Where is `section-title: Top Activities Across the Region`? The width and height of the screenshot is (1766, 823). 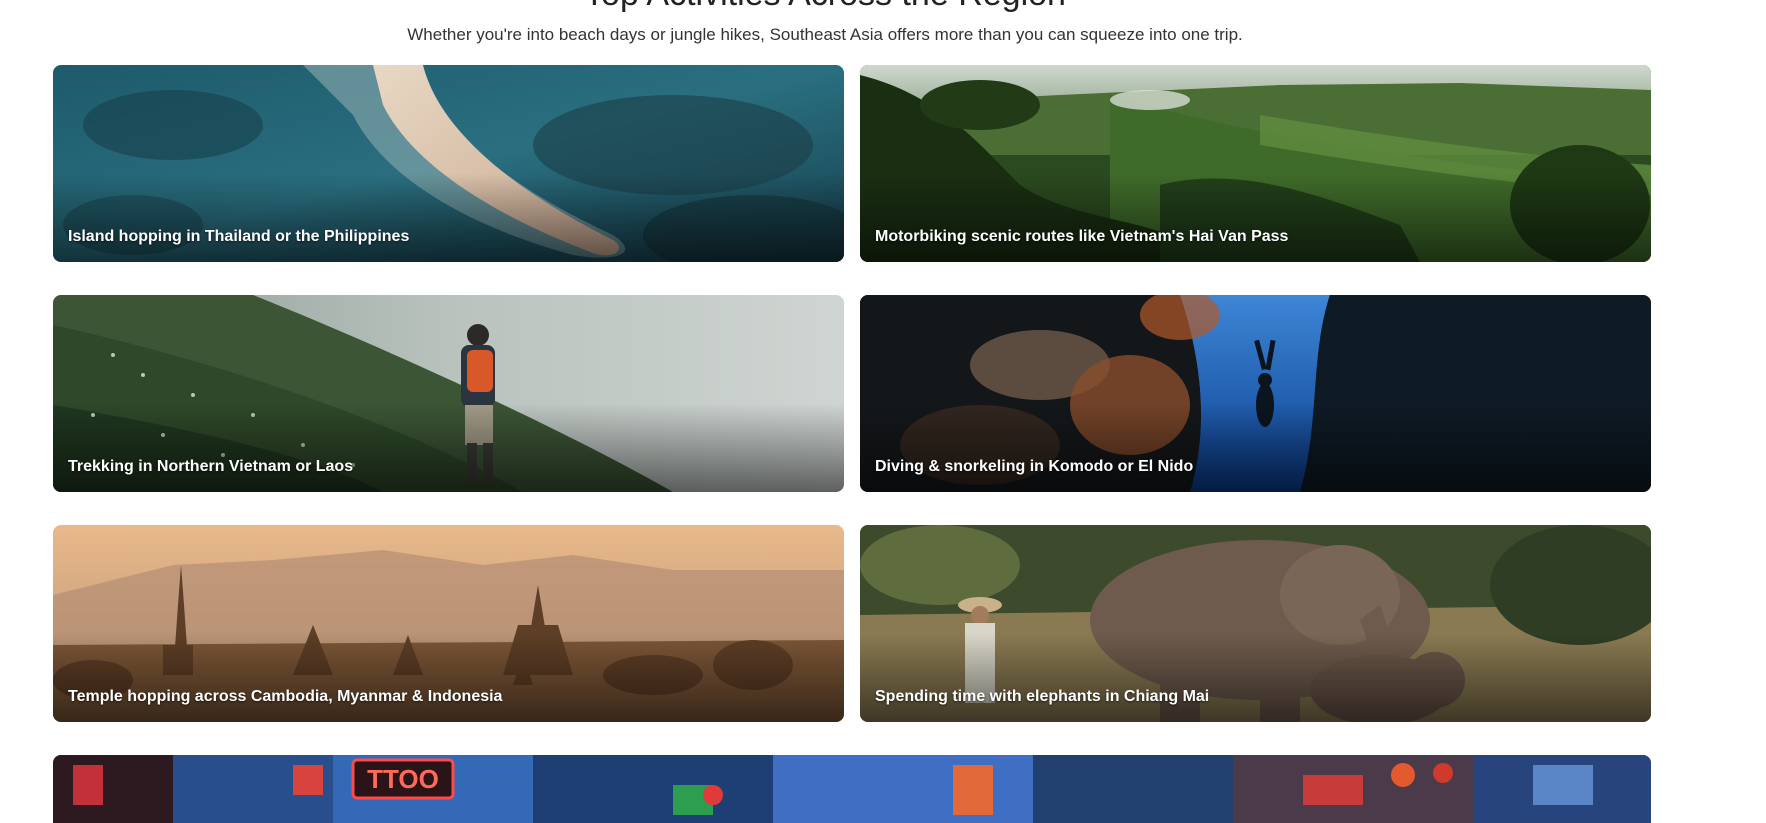
section-title: Top Activities Across the Region is located at coordinates (825, 7).